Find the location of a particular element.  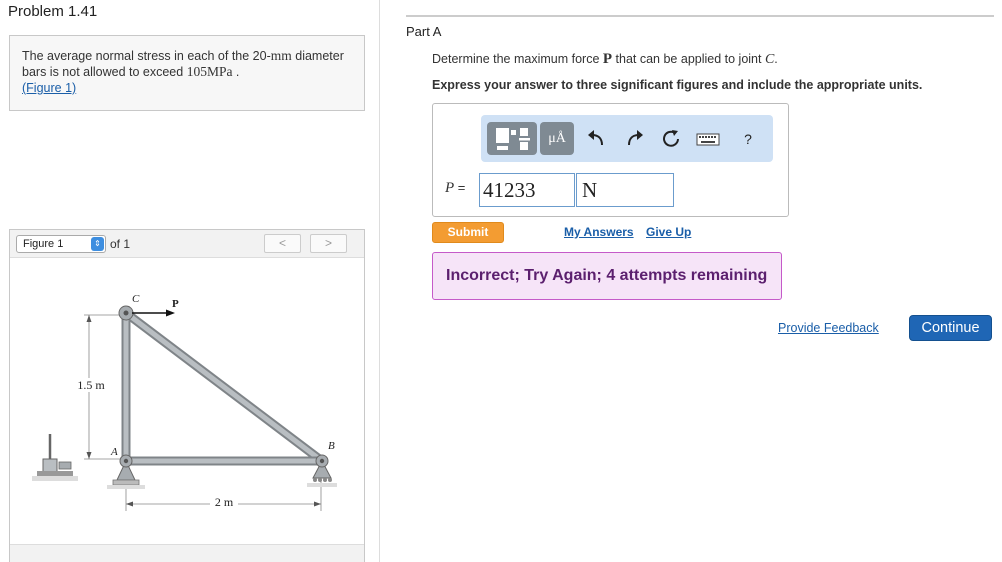

truss-bars is located at coordinates (224, 387).